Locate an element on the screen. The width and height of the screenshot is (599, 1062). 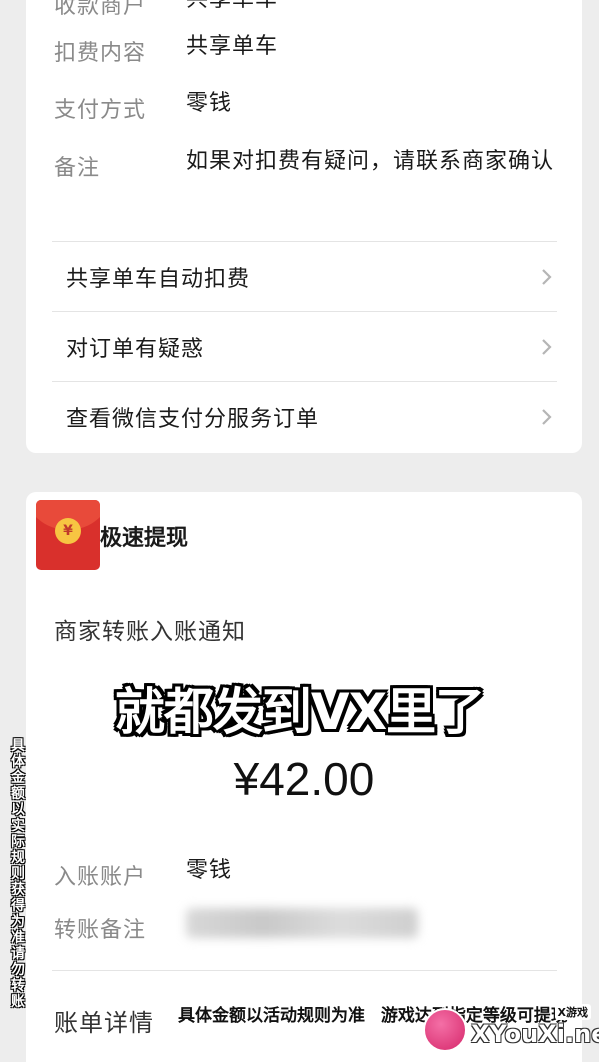
remark-label: 备注 is located at coordinates (77, 168).